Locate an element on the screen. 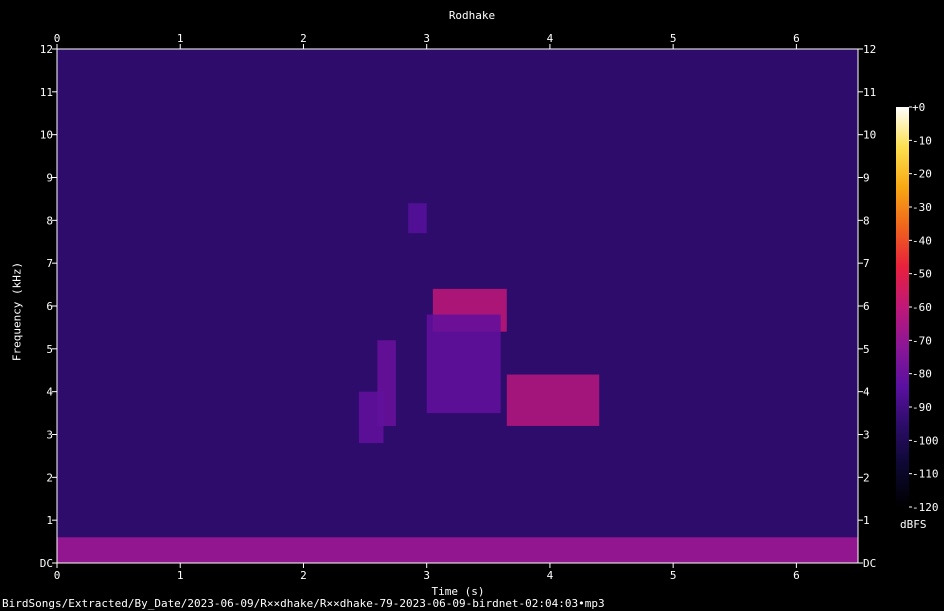 Image resolution: width=944 pixels, height=611 pixels. y-tick-label: 1 is located at coordinates (49, 520).